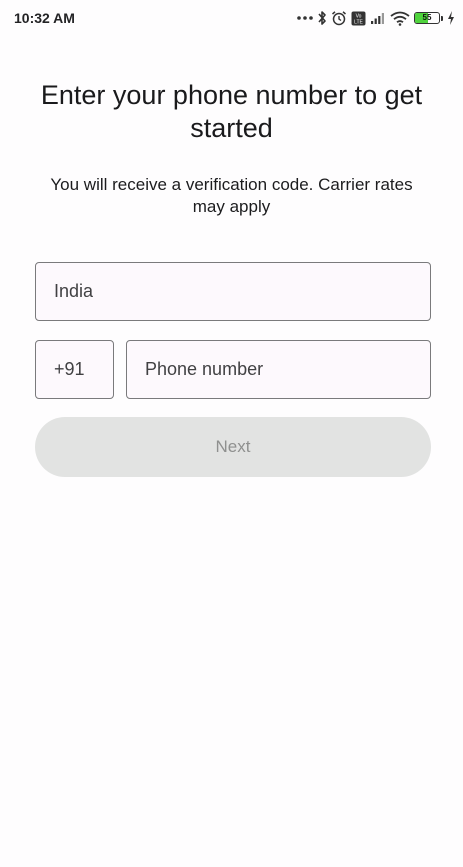 This screenshot has width=463, height=867. Describe the element at coordinates (358, 22) in the screenshot. I see `svg-text: LTE` at that location.